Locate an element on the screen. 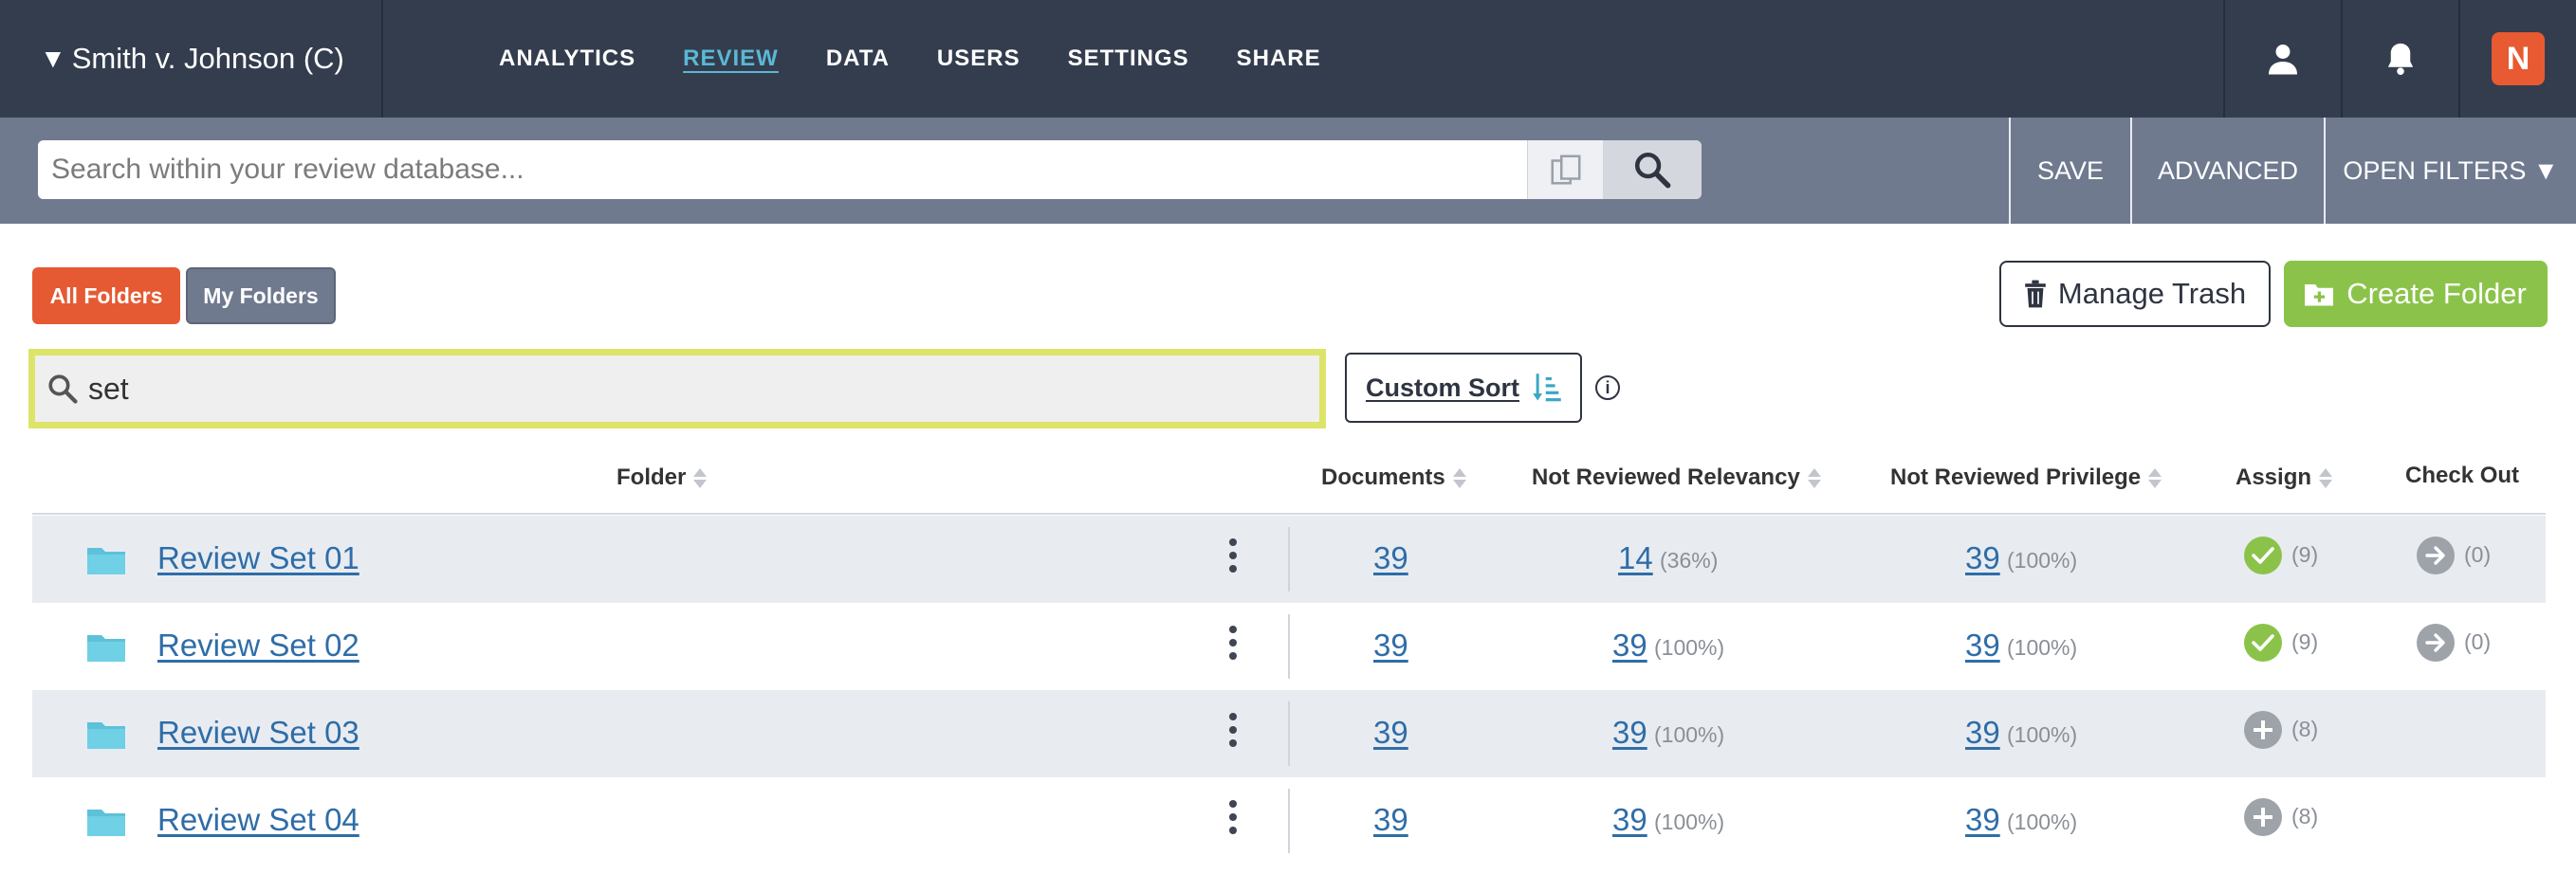 The image size is (2576, 874). column-relevancy-label: Not Reviewed Relevancy is located at coordinates (1666, 477).